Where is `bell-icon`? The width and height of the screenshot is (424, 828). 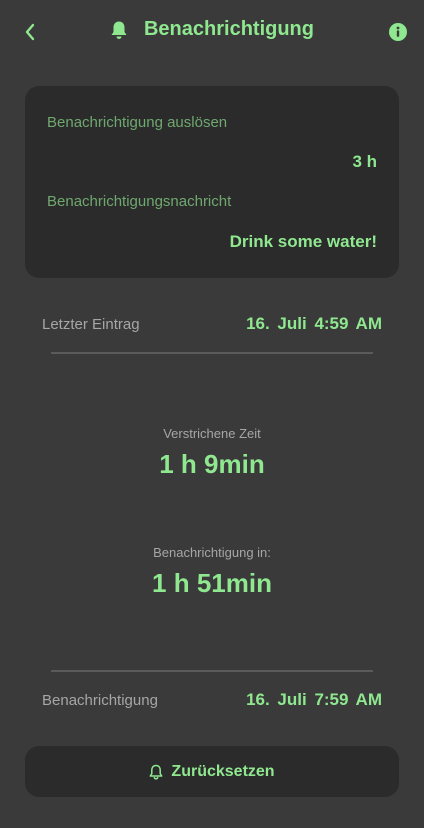 bell-icon is located at coordinates (119, 30).